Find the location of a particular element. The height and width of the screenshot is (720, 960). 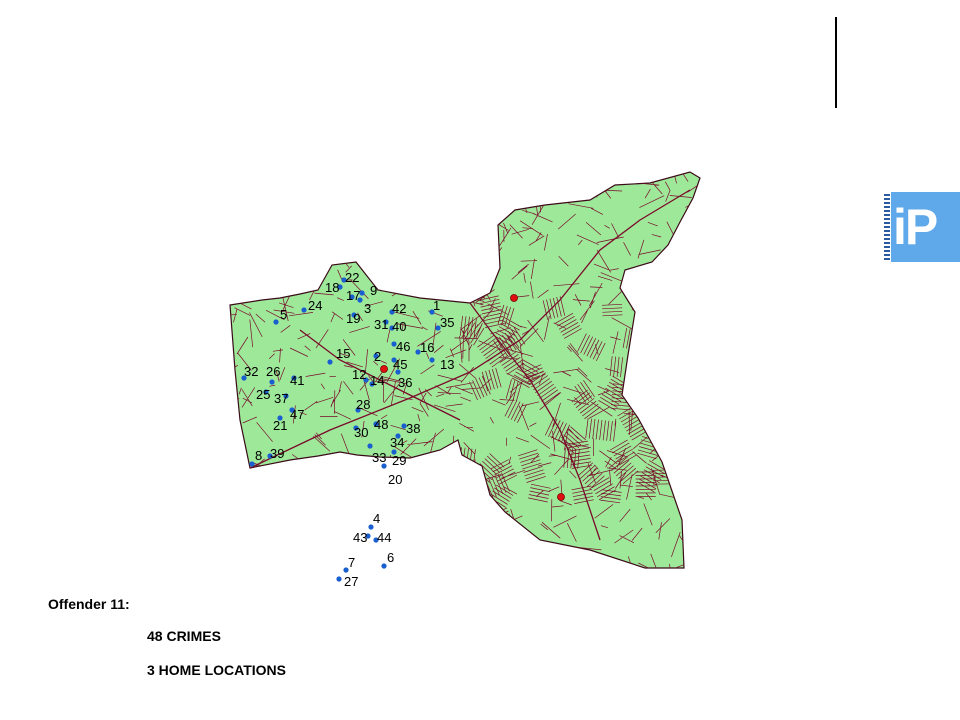

crime-label-25: 25 is located at coordinates (263, 394).